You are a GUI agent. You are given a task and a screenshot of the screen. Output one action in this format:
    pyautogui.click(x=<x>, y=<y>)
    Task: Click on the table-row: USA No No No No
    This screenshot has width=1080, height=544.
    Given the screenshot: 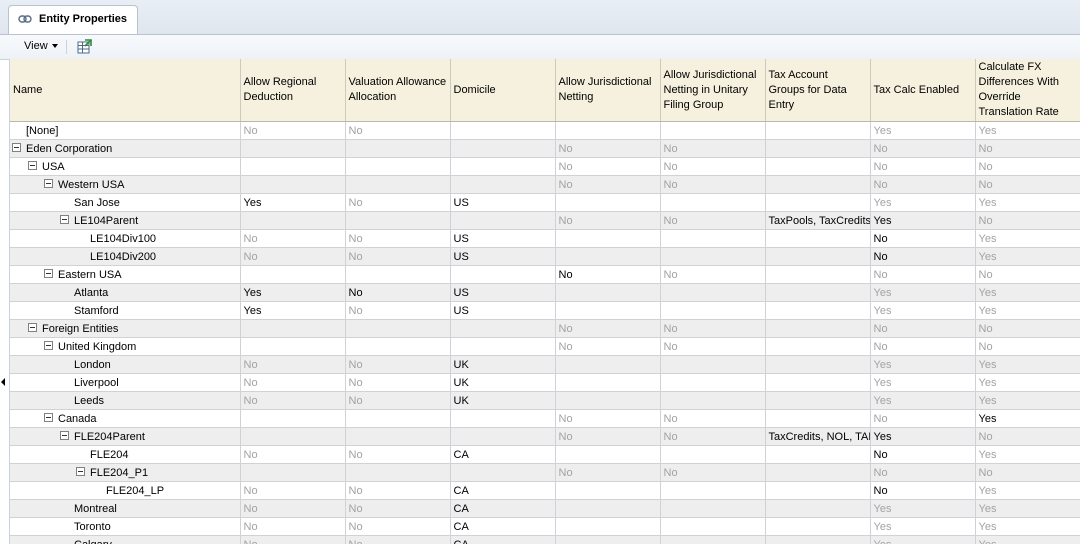 What is the action you would take?
    pyautogui.click(x=545, y=166)
    